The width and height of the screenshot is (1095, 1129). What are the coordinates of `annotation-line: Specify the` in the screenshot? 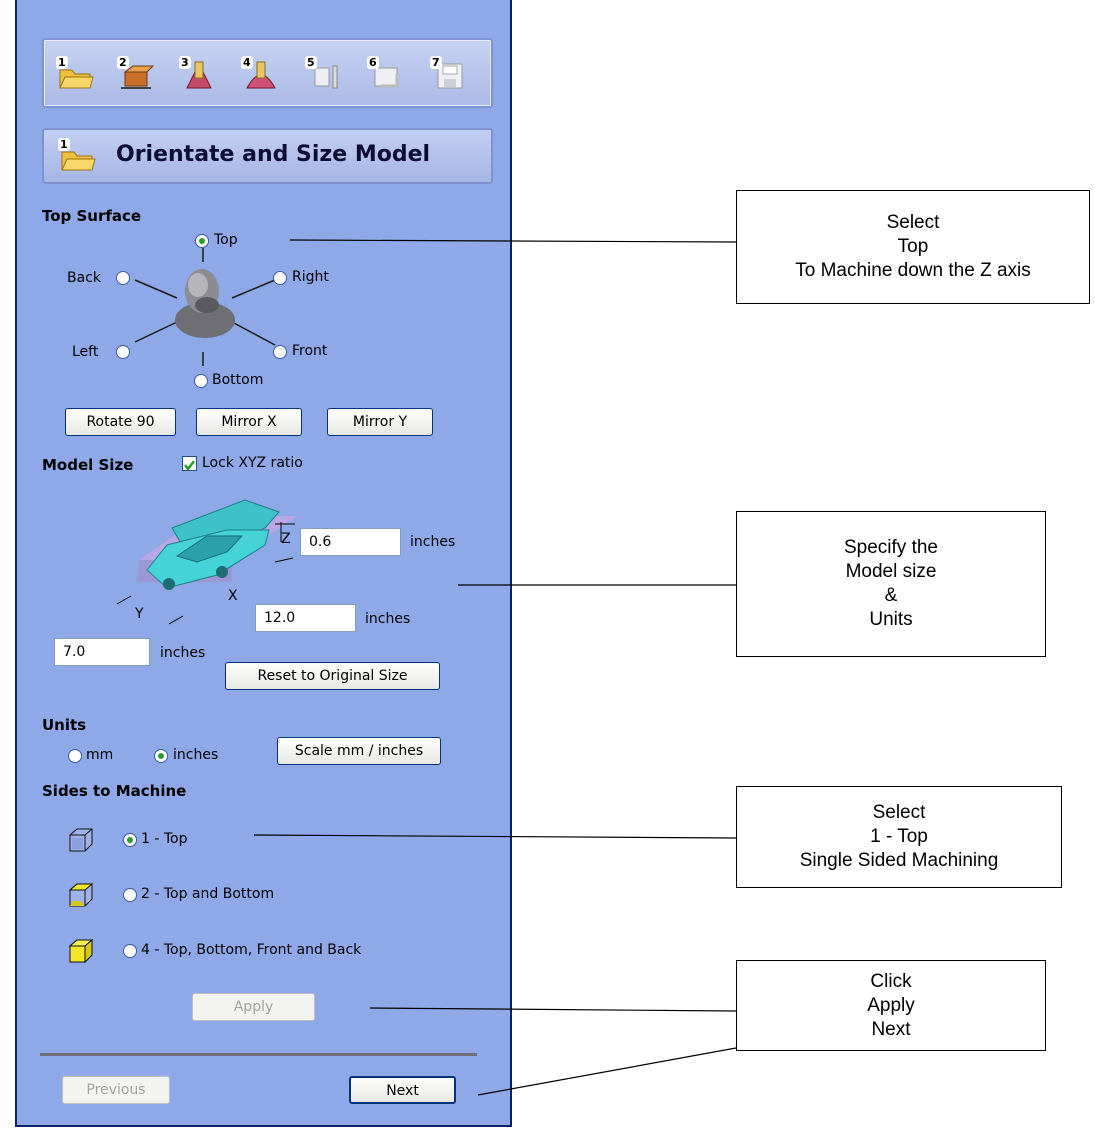 It's located at (891, 547).